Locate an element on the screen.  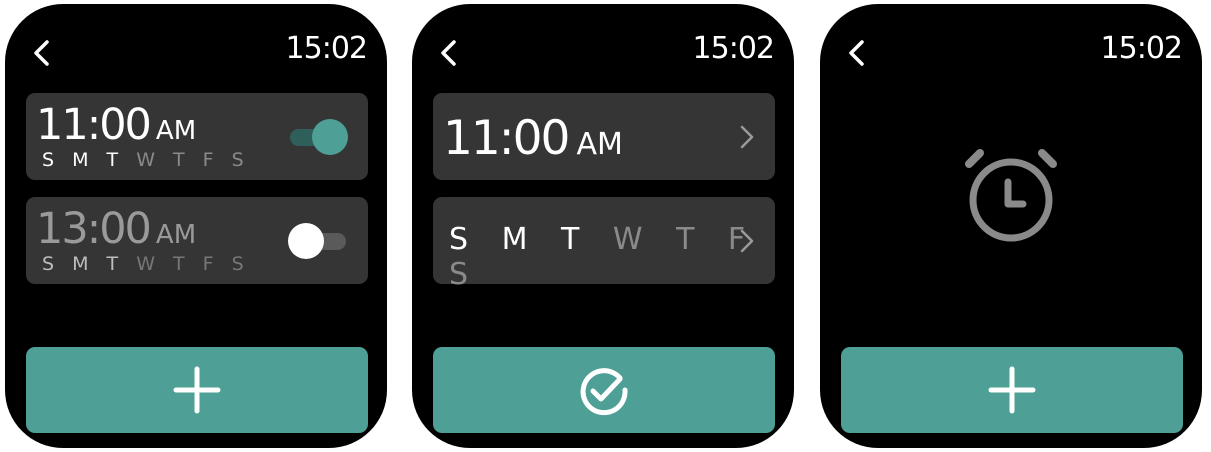
alarm-card: 13:00 AM S M T W T F S is located at coordinates (197, 240).